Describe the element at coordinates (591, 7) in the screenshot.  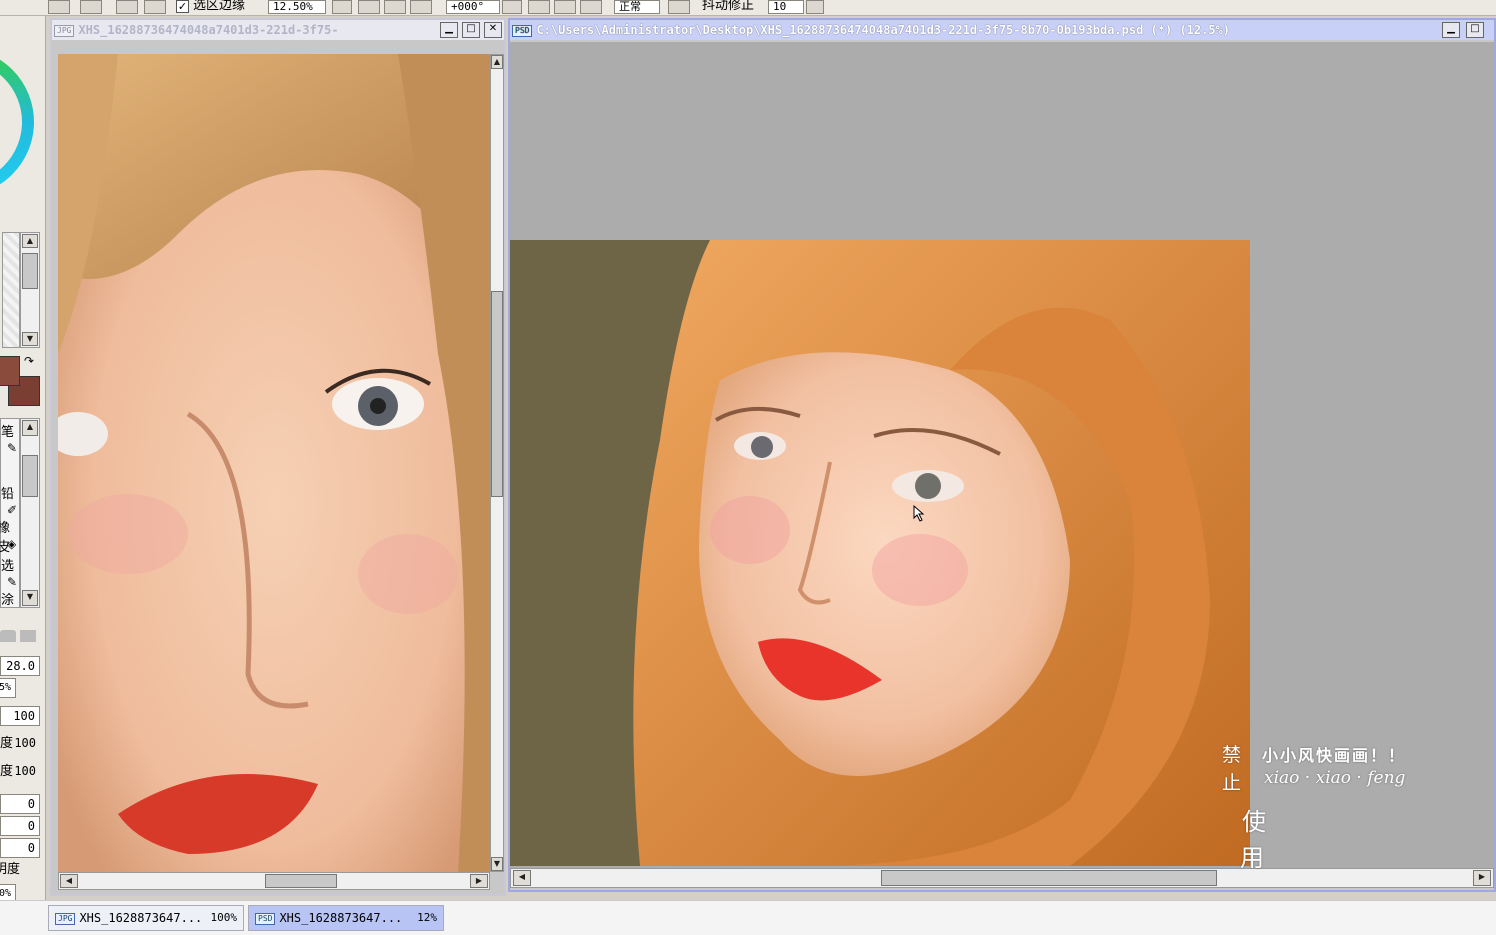
I see `rotate-reset-button` at that location.